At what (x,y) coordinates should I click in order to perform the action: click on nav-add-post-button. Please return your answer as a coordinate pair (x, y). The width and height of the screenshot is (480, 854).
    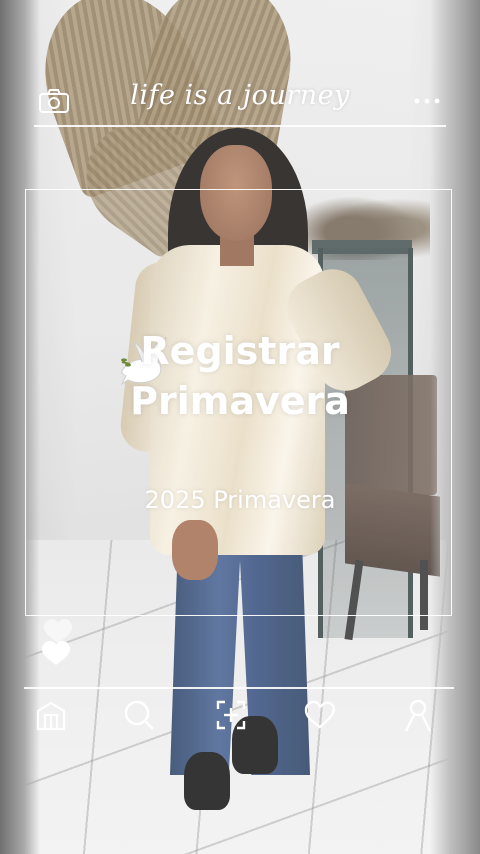
    Looking at the image, I should click on (231, 715).